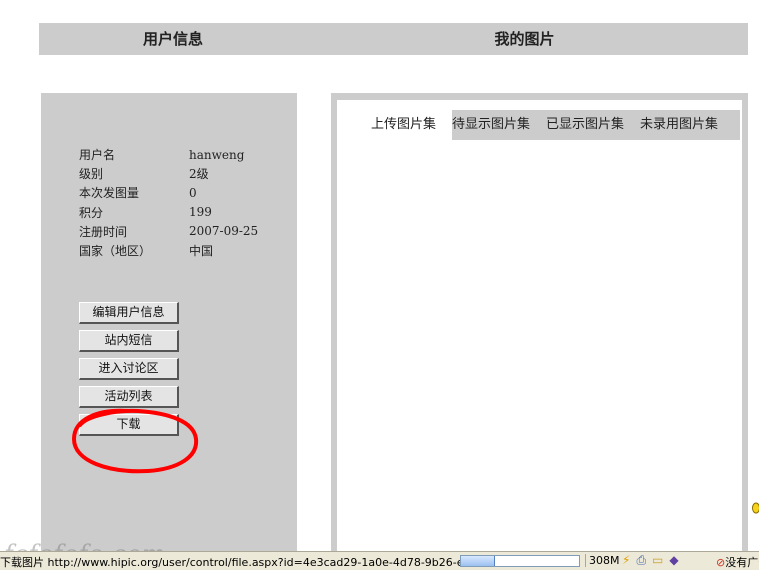  I want to click on user-info-header: 用户信息, so click(170, 39).